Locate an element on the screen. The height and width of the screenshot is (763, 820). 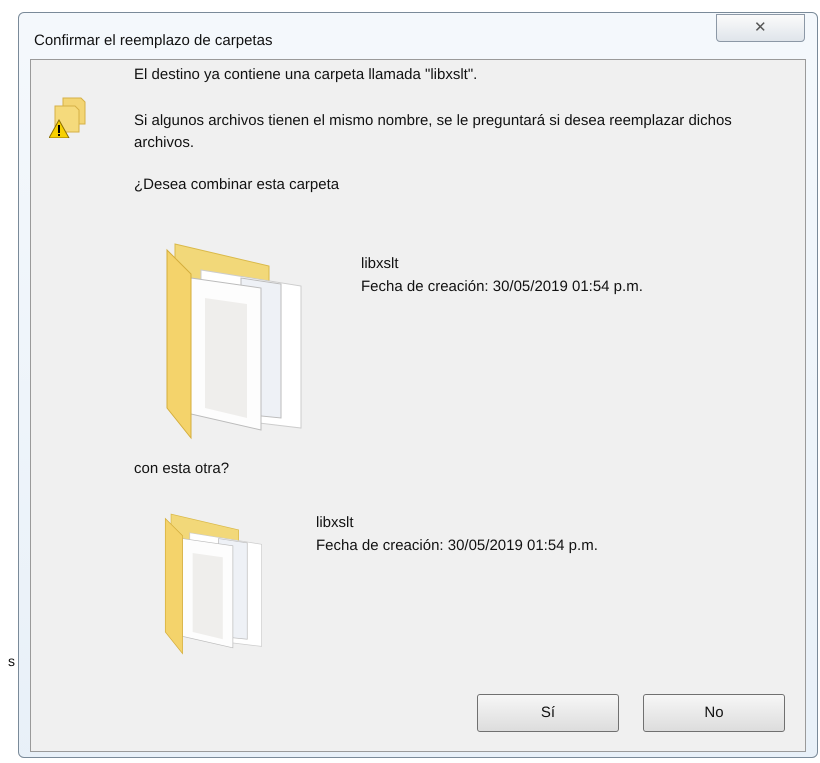
dialog-button: No is located at coordinates (714, 713).